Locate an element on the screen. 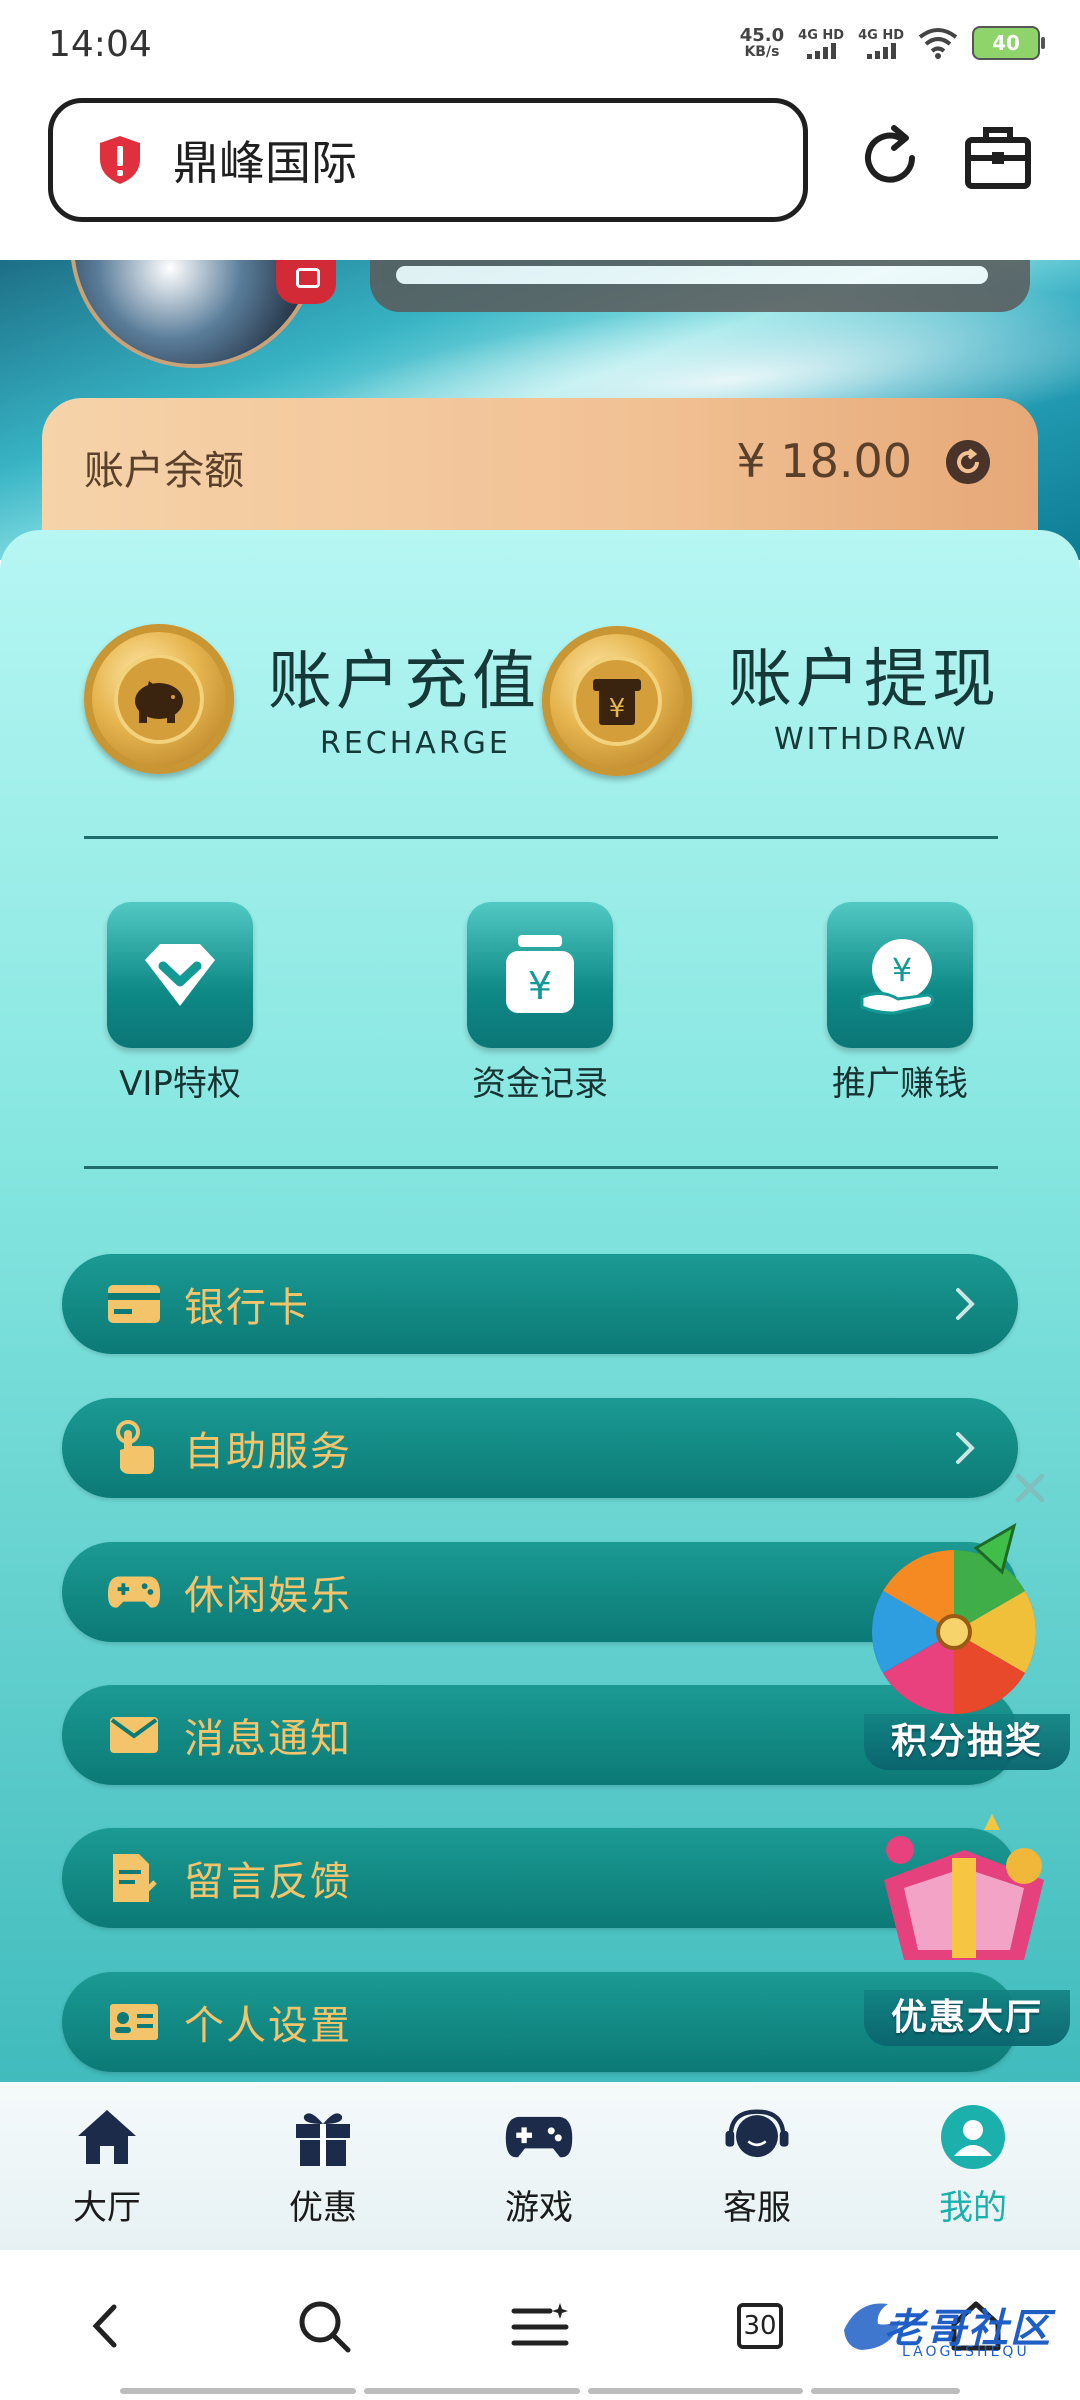 This screenshot has width=1080, height=2400. diamond-icon is located at coordinates (180, 975).